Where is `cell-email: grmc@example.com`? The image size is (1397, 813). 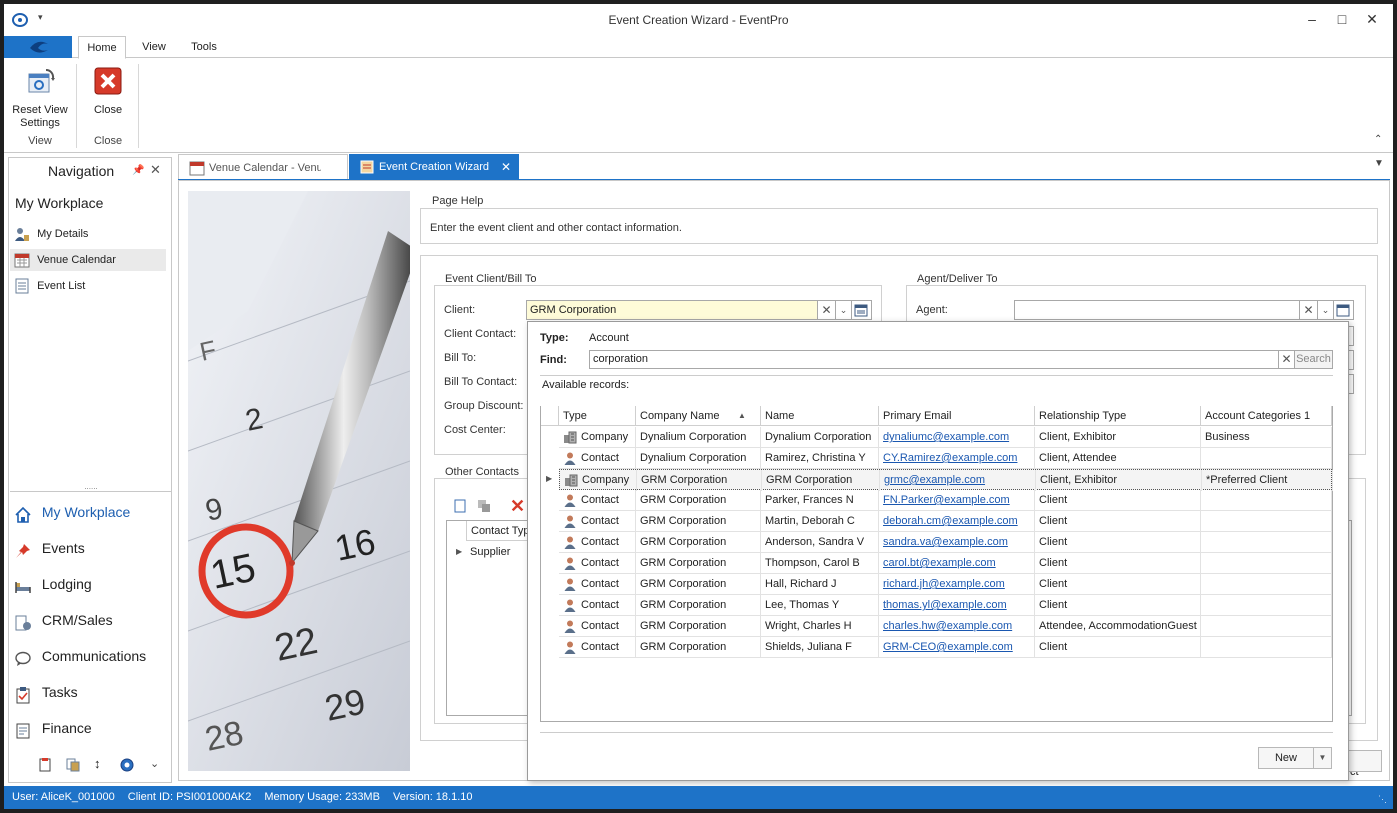 cell-email: grmc@example.com is located at coordinates (958, 480).